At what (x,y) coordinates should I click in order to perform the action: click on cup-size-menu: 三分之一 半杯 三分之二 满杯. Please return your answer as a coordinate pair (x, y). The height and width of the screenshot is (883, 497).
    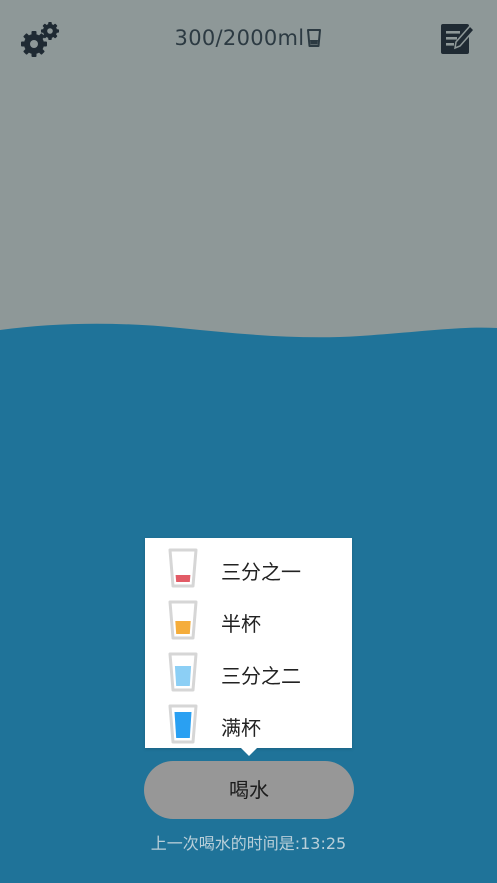
    Looking at the image, I should click on (248, 647).